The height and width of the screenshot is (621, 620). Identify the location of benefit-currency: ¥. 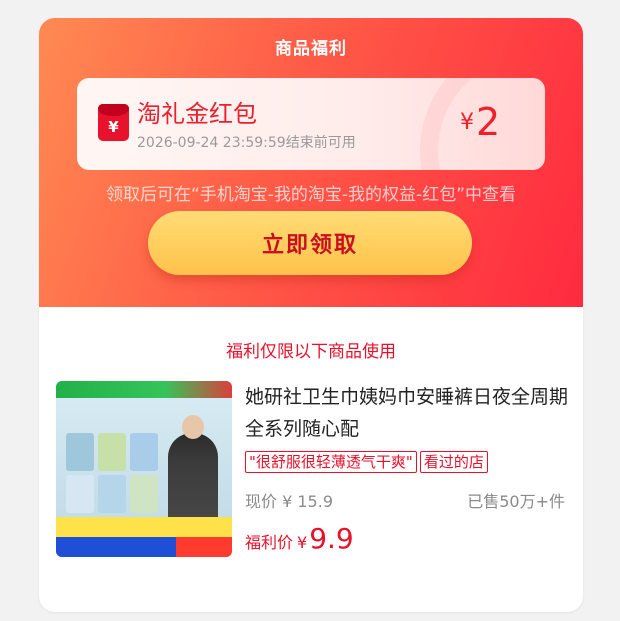
(302, 542).